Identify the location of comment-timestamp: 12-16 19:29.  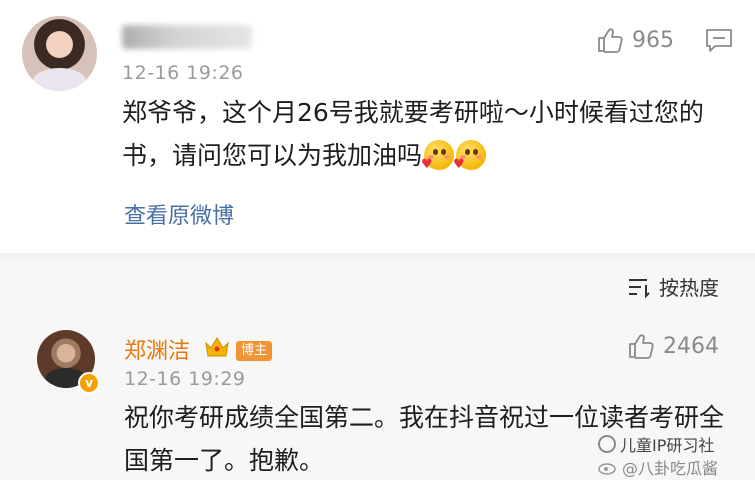
(185, 379).